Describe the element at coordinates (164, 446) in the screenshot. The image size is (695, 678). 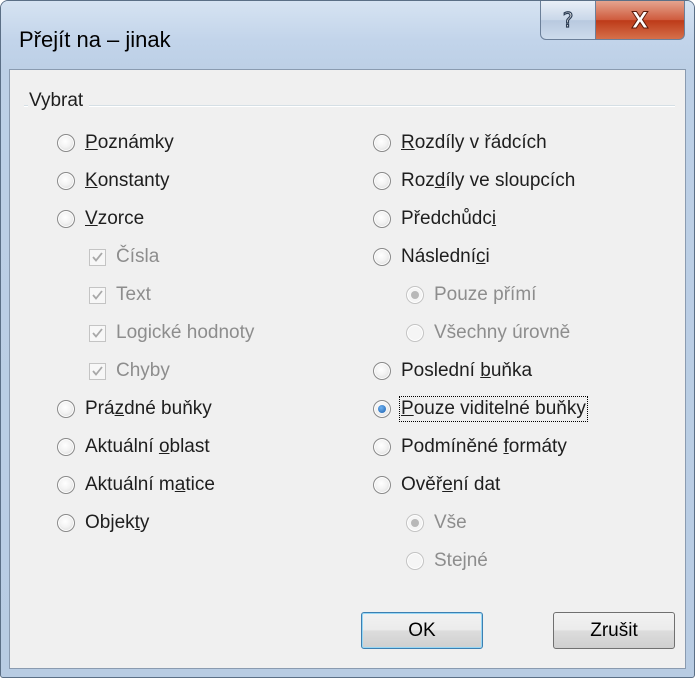
I see `option-access-key: o` at that location.